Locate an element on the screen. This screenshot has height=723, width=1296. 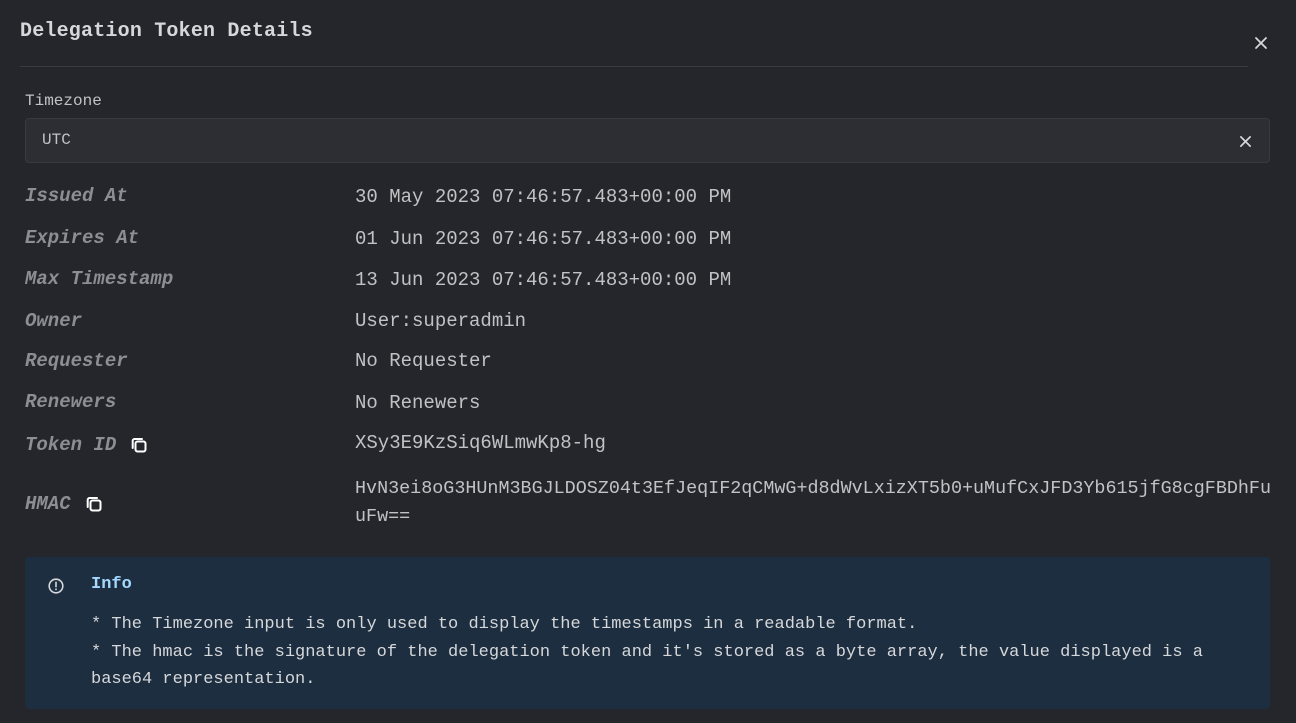
close-button is located at coordinates (1261, 43).